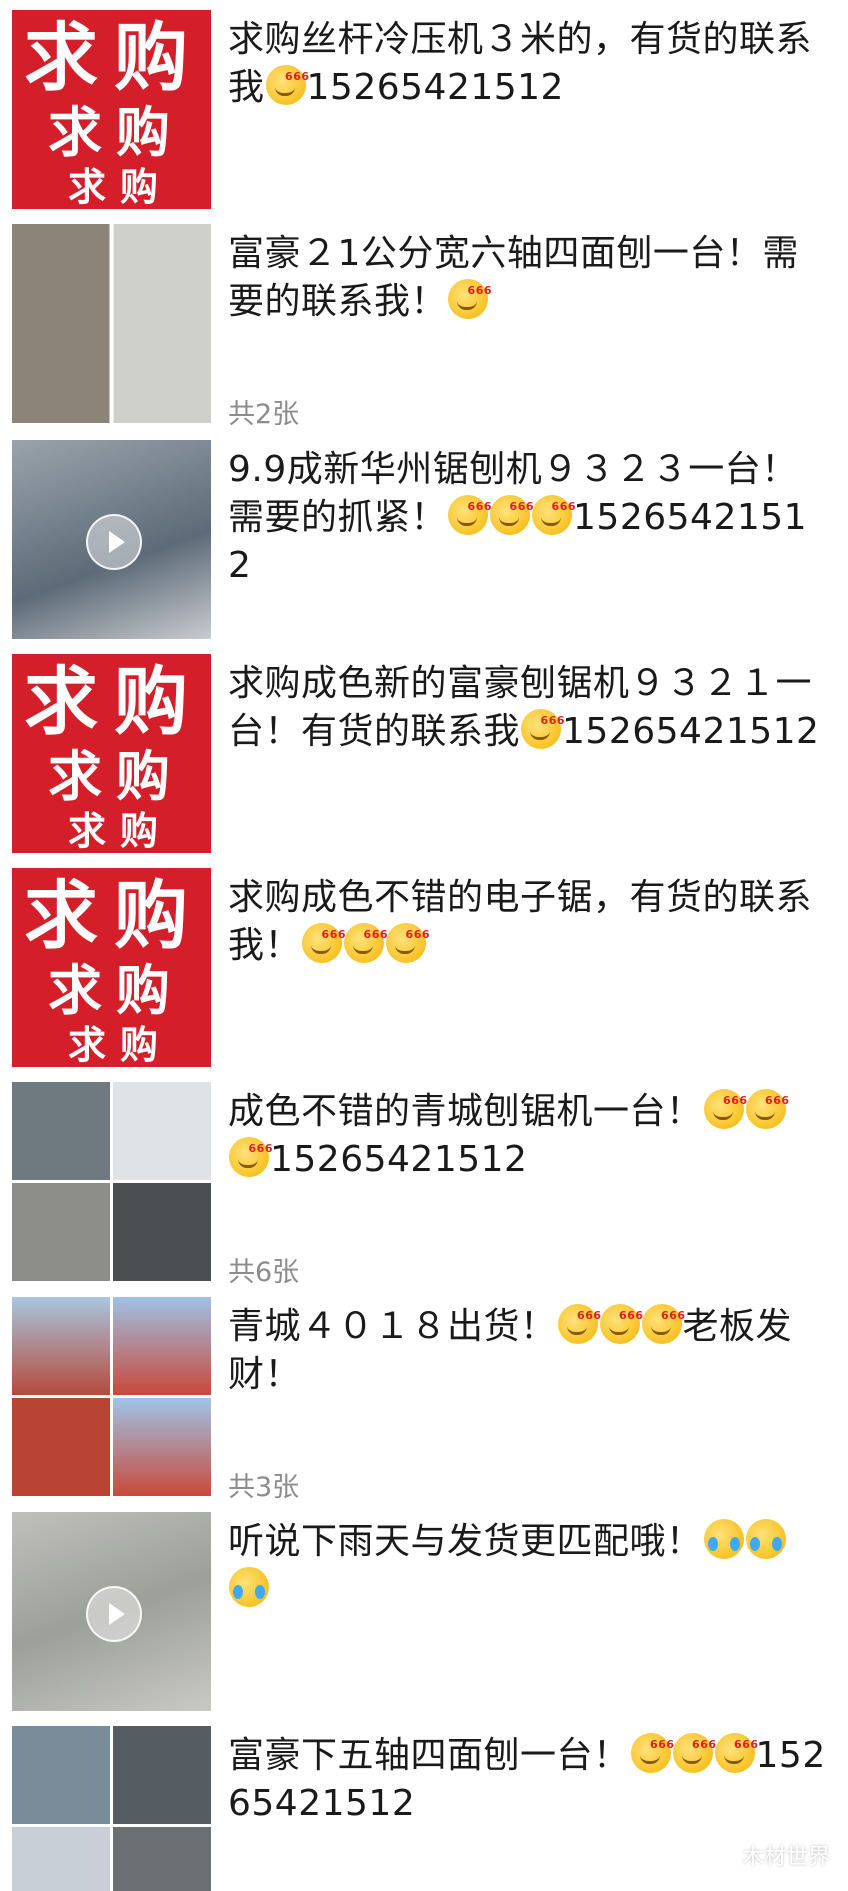  What do you see at coordinates (528, 64) in the screenshot?
I see `post-text: 求购丝杆冷压机３米的，有货的联系我15265421512` at bounding box center [528, 64].